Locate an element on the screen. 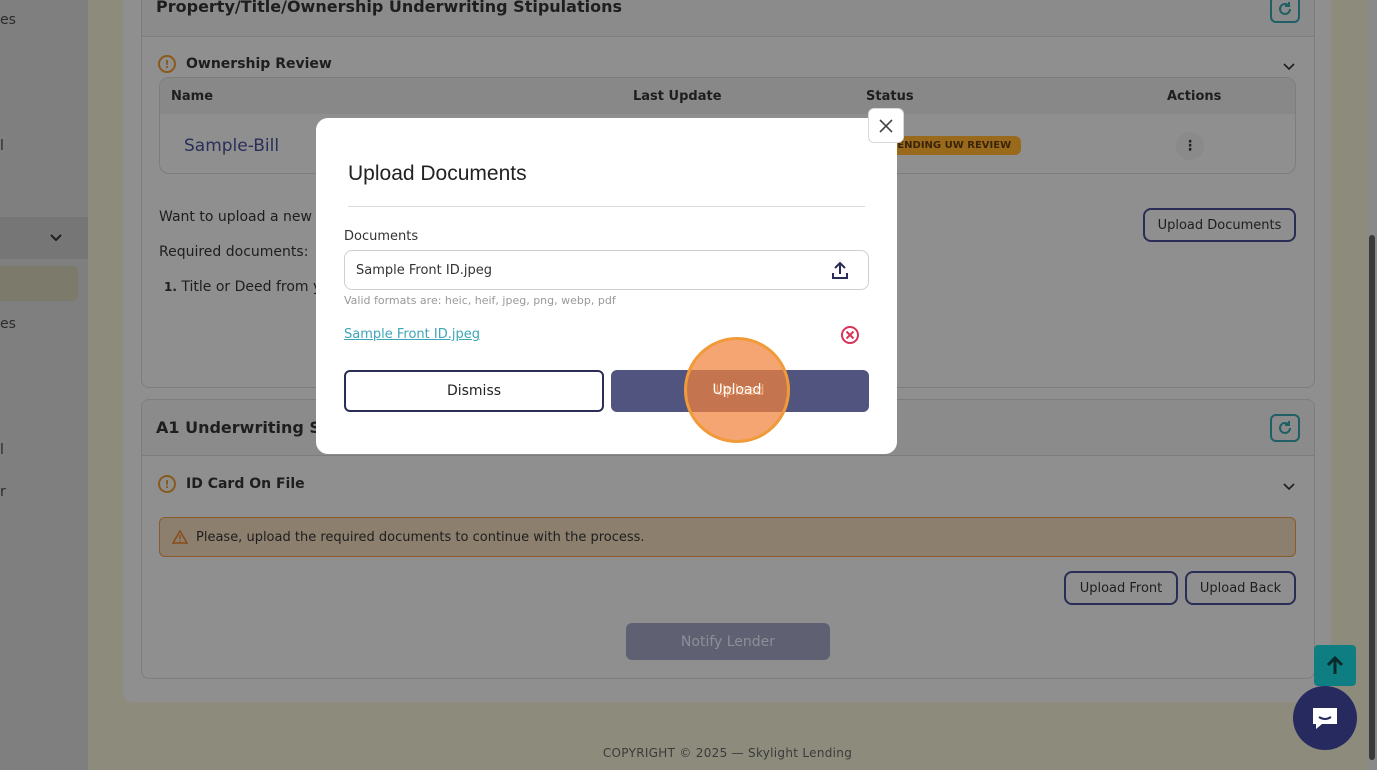  chat-button is located at coordinates (1325, 718).